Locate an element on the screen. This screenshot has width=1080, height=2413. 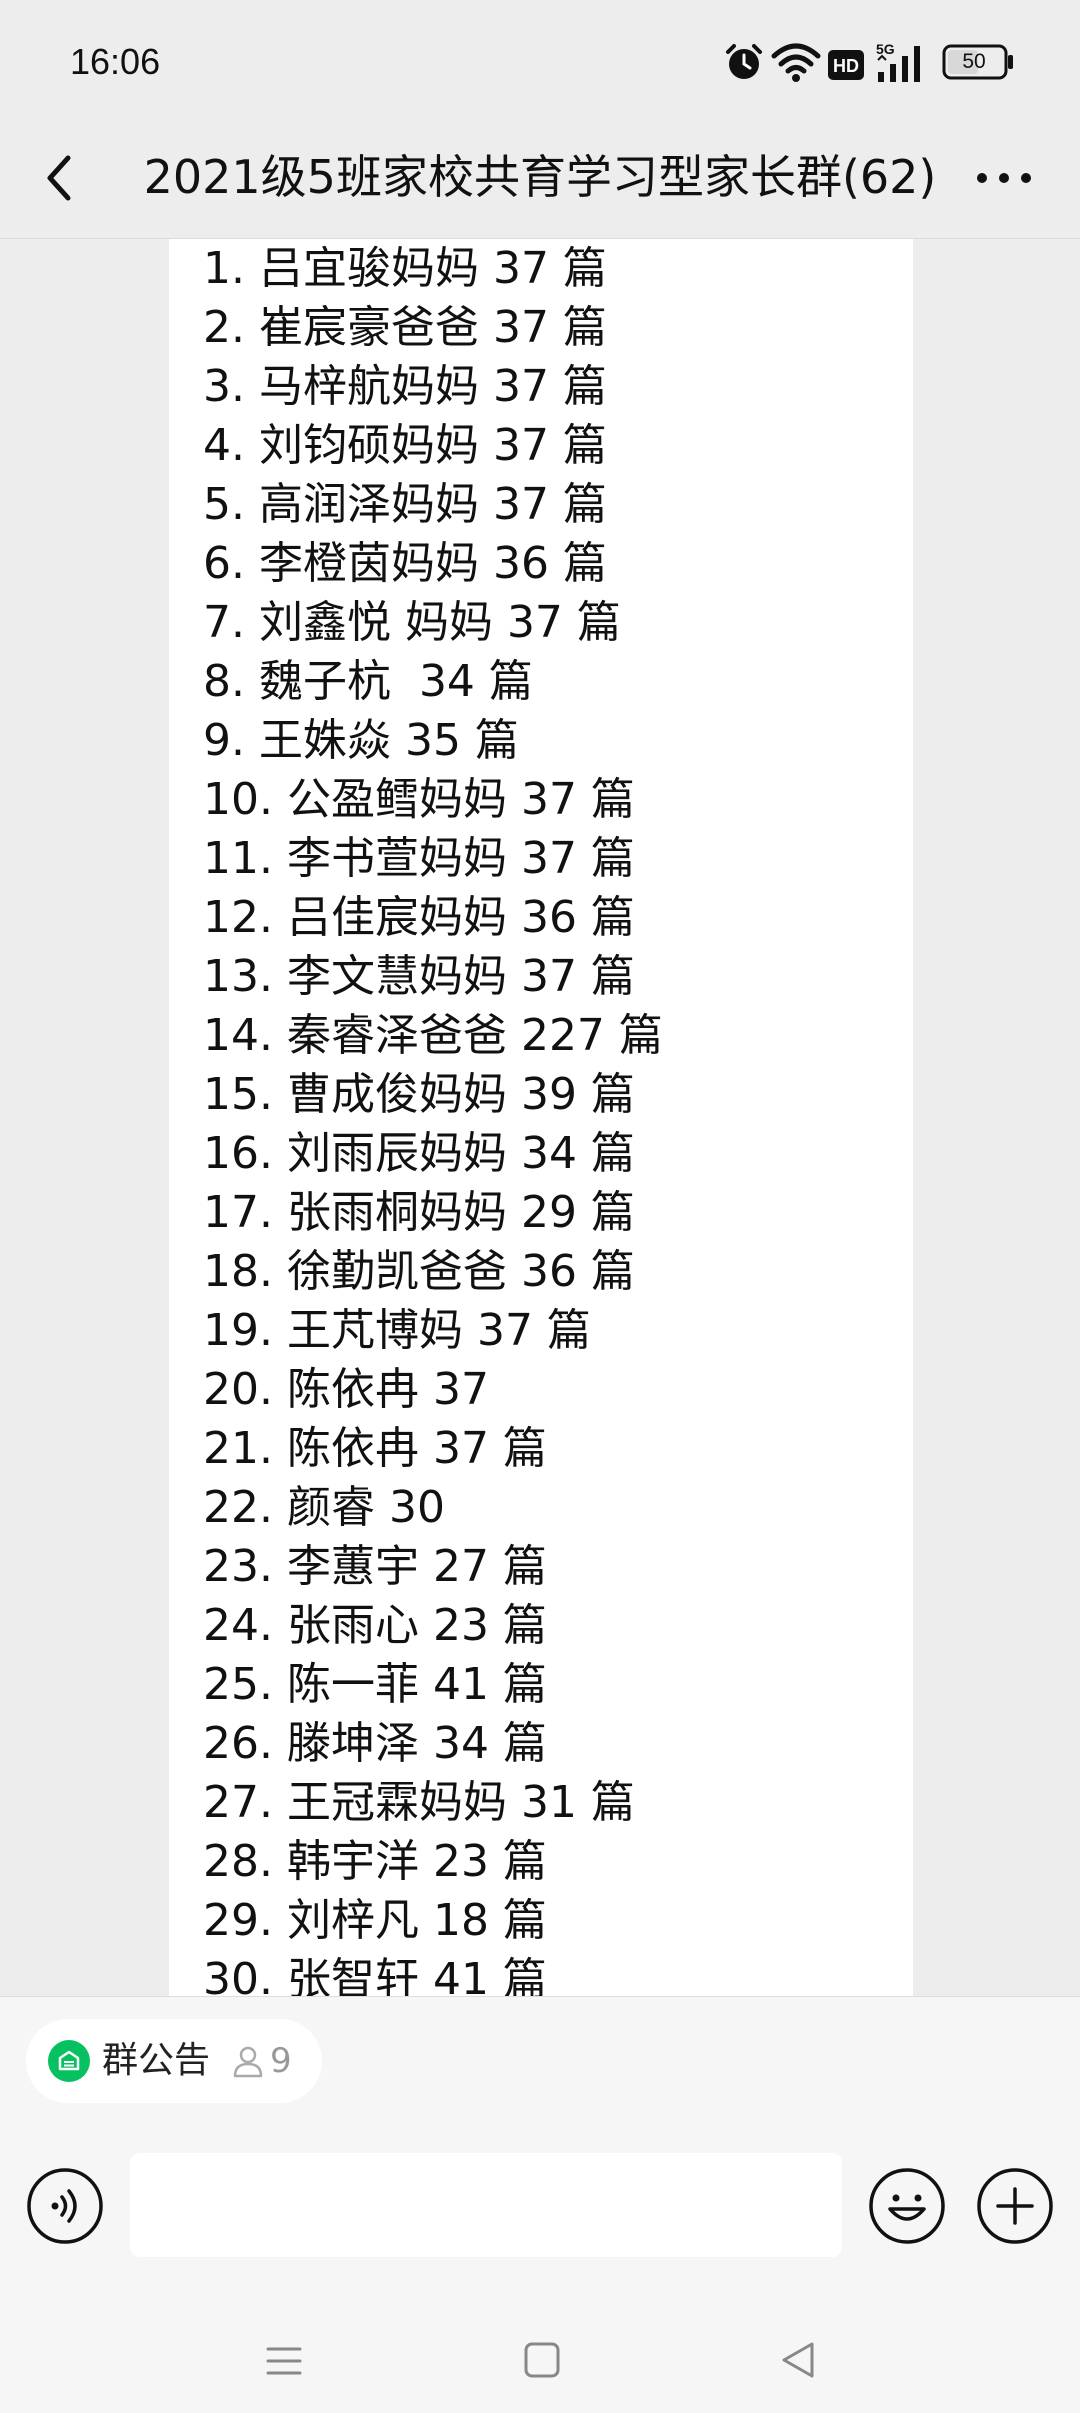
list-item: 27. 王冠霖妈妈 31 篇 is located at coordinates (419, 1802).